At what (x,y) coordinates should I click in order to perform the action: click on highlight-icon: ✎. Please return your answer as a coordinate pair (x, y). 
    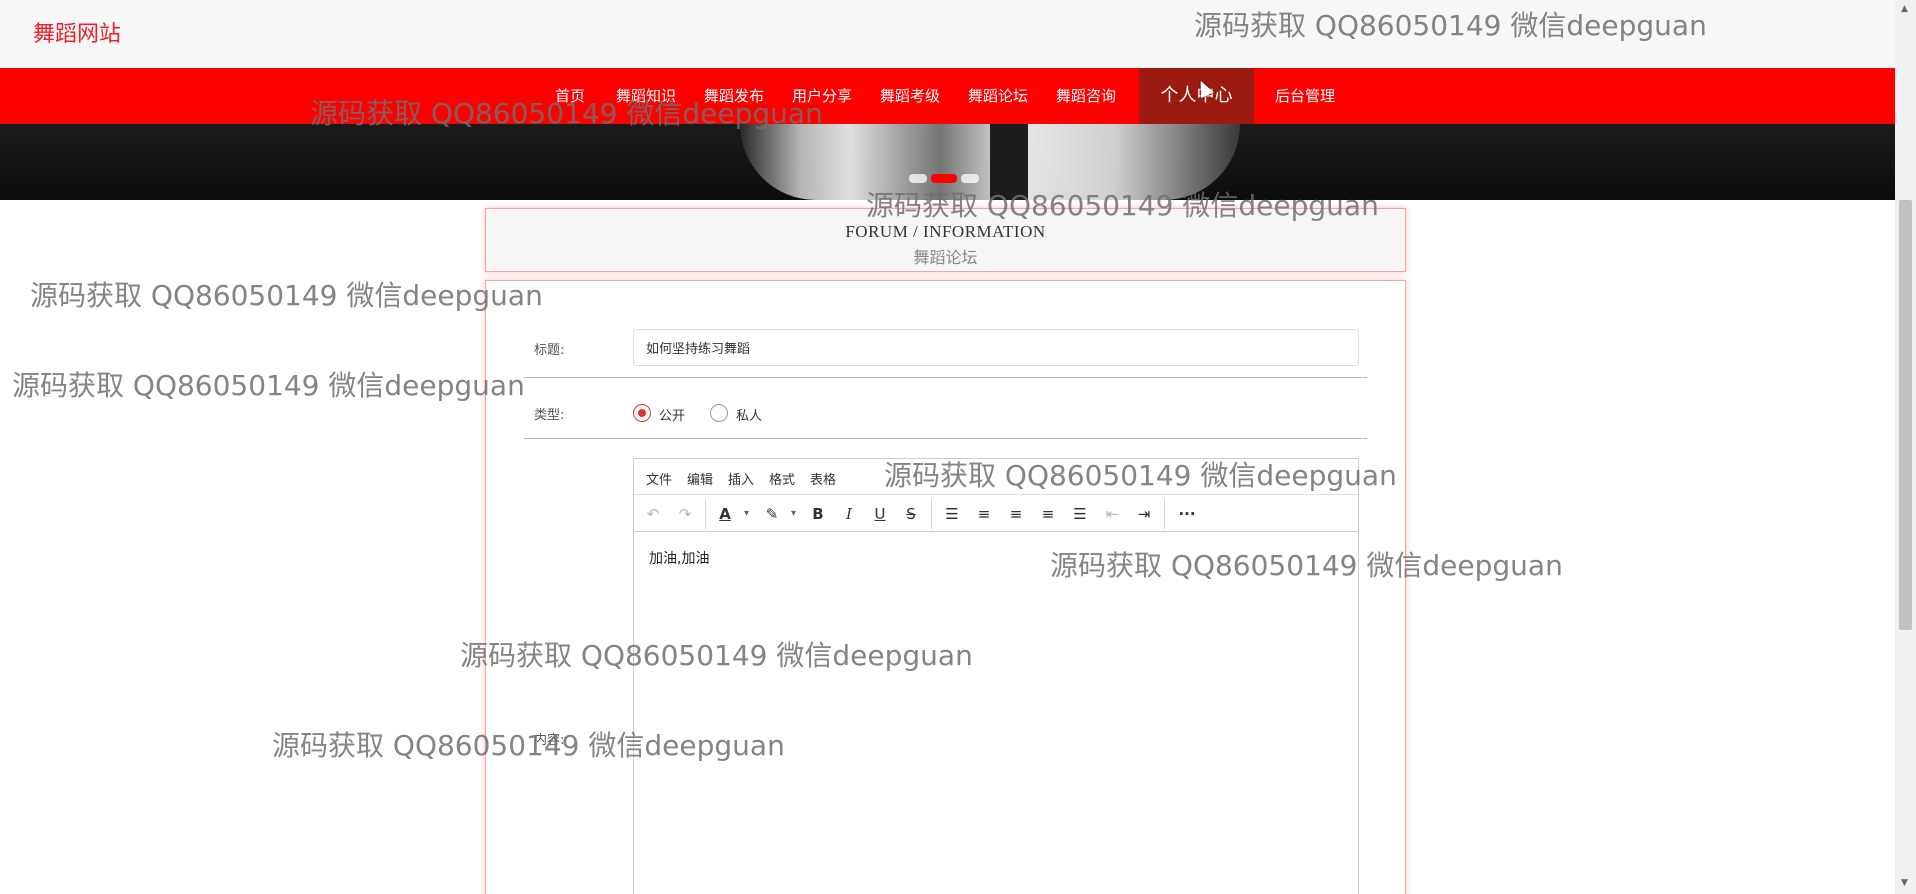
    Looking at the image, I should click on (772, 514).